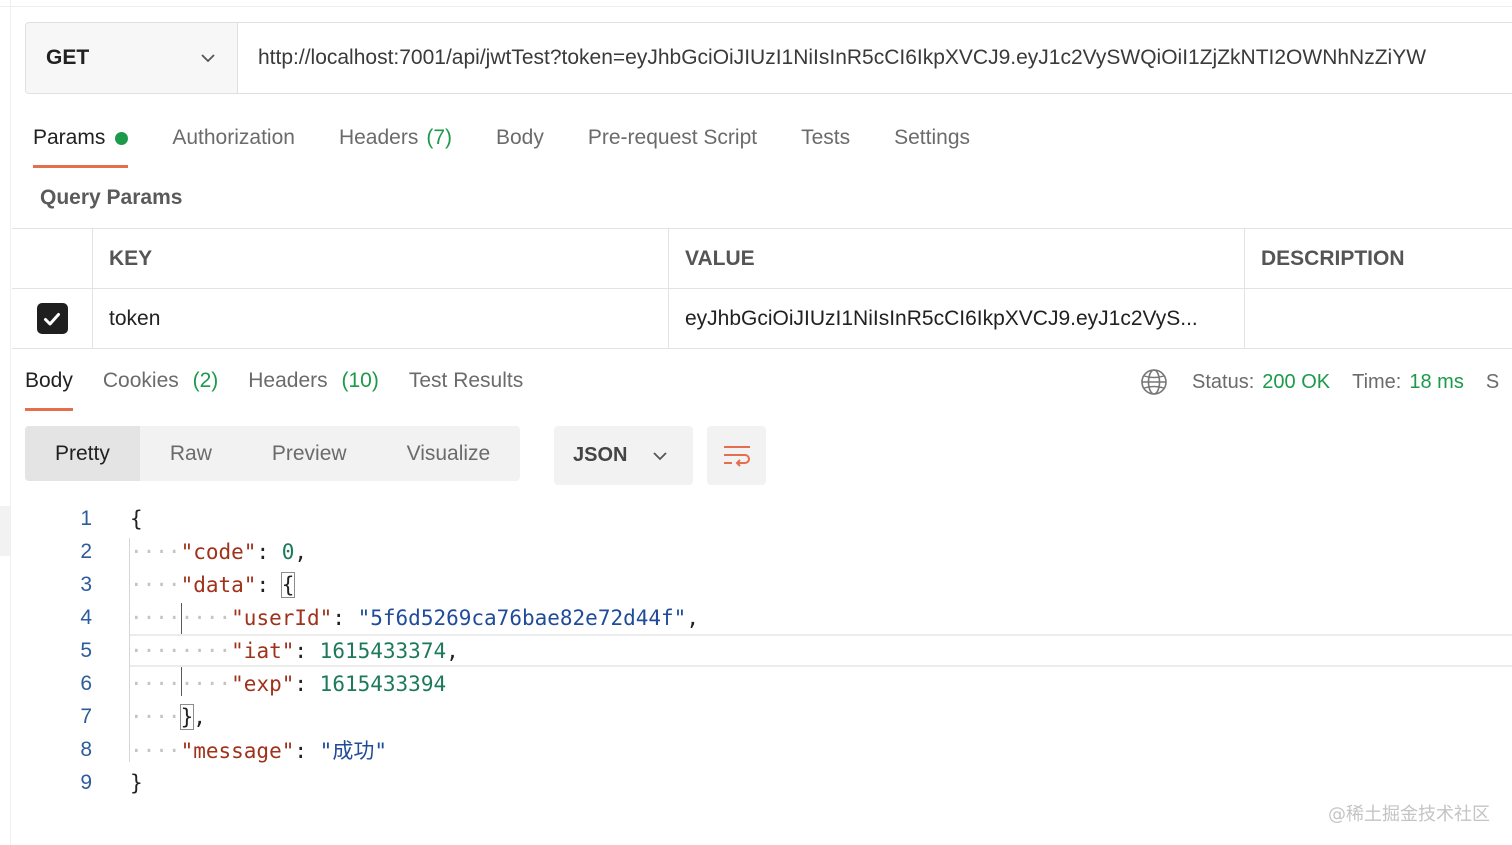 The width and height of the screenshot is (1512, 845). I want to click on header-check-cell, so click(52, 258).